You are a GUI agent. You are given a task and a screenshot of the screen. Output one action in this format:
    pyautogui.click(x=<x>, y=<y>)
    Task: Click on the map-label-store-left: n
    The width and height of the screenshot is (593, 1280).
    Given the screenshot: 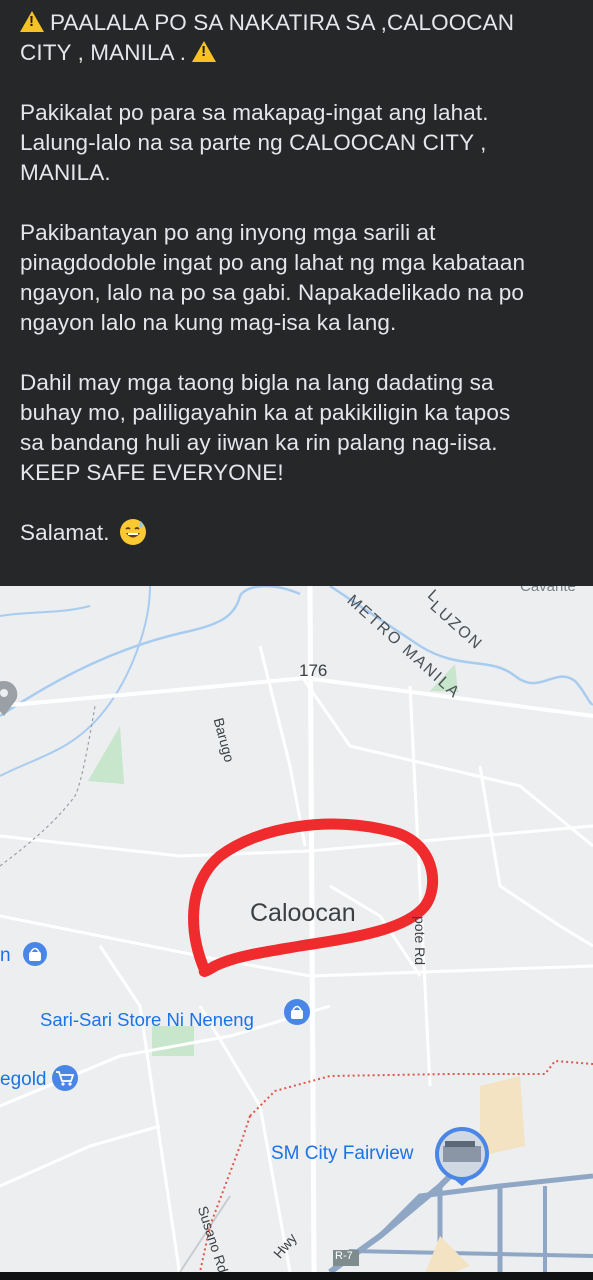 What is the action you would take?
    pyautogui.click(x=5, y=955)
    